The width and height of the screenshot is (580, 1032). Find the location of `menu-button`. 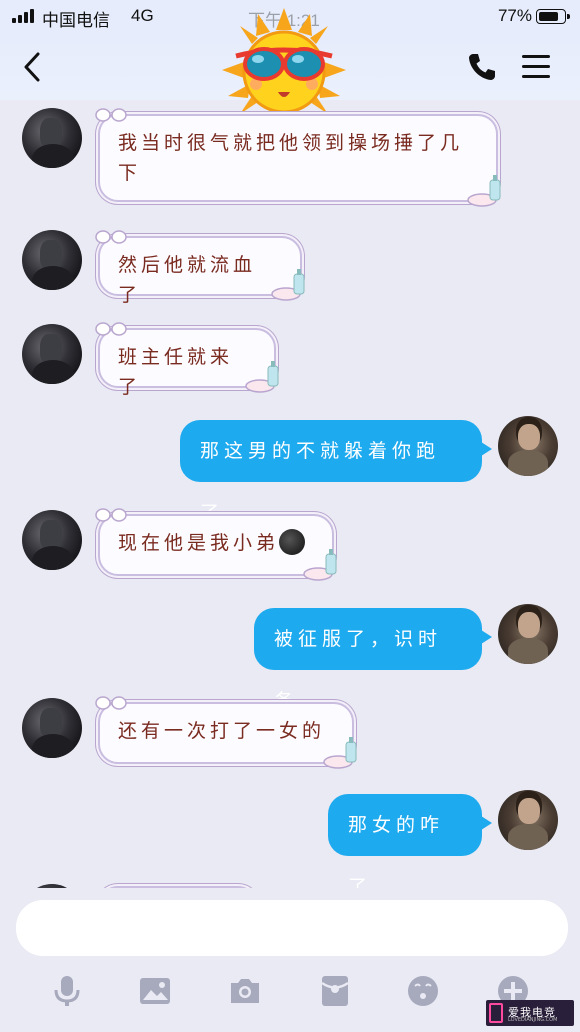

menu-button is located at coordinates (536, 67).